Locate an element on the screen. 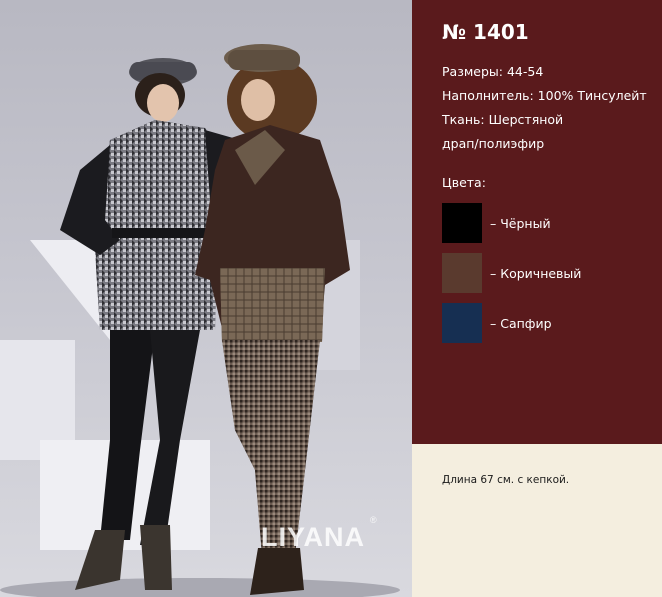  color-option-black: – Чёрный is located at coordinates (496, 223).